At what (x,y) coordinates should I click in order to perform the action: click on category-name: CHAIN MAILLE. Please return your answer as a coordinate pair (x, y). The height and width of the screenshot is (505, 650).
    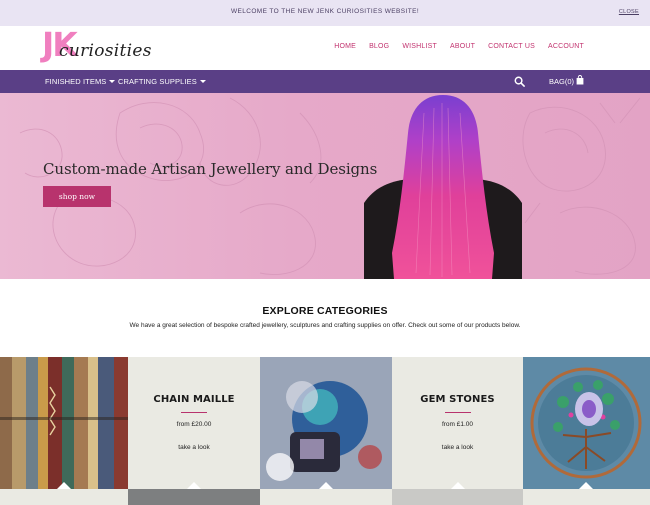
    Looking at the image, I should click on (194, 399).